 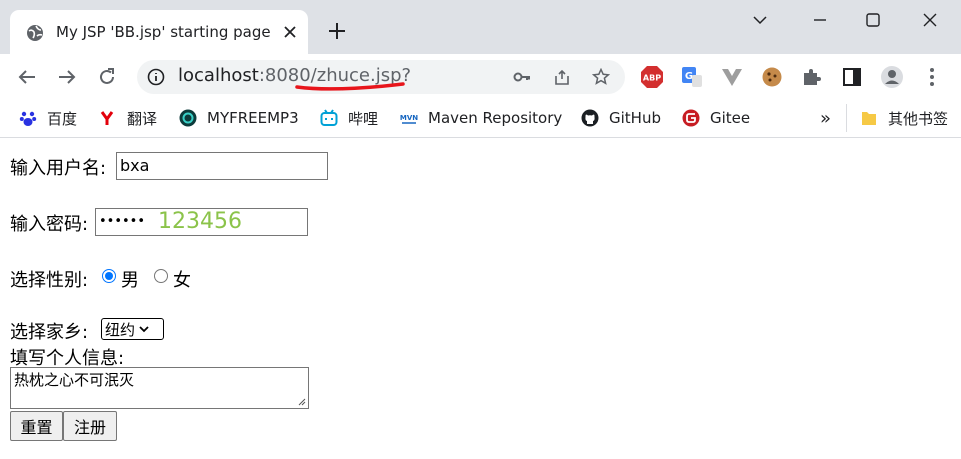 I want to click on bookmark-label: 翻译, so click(x=142, y=118).